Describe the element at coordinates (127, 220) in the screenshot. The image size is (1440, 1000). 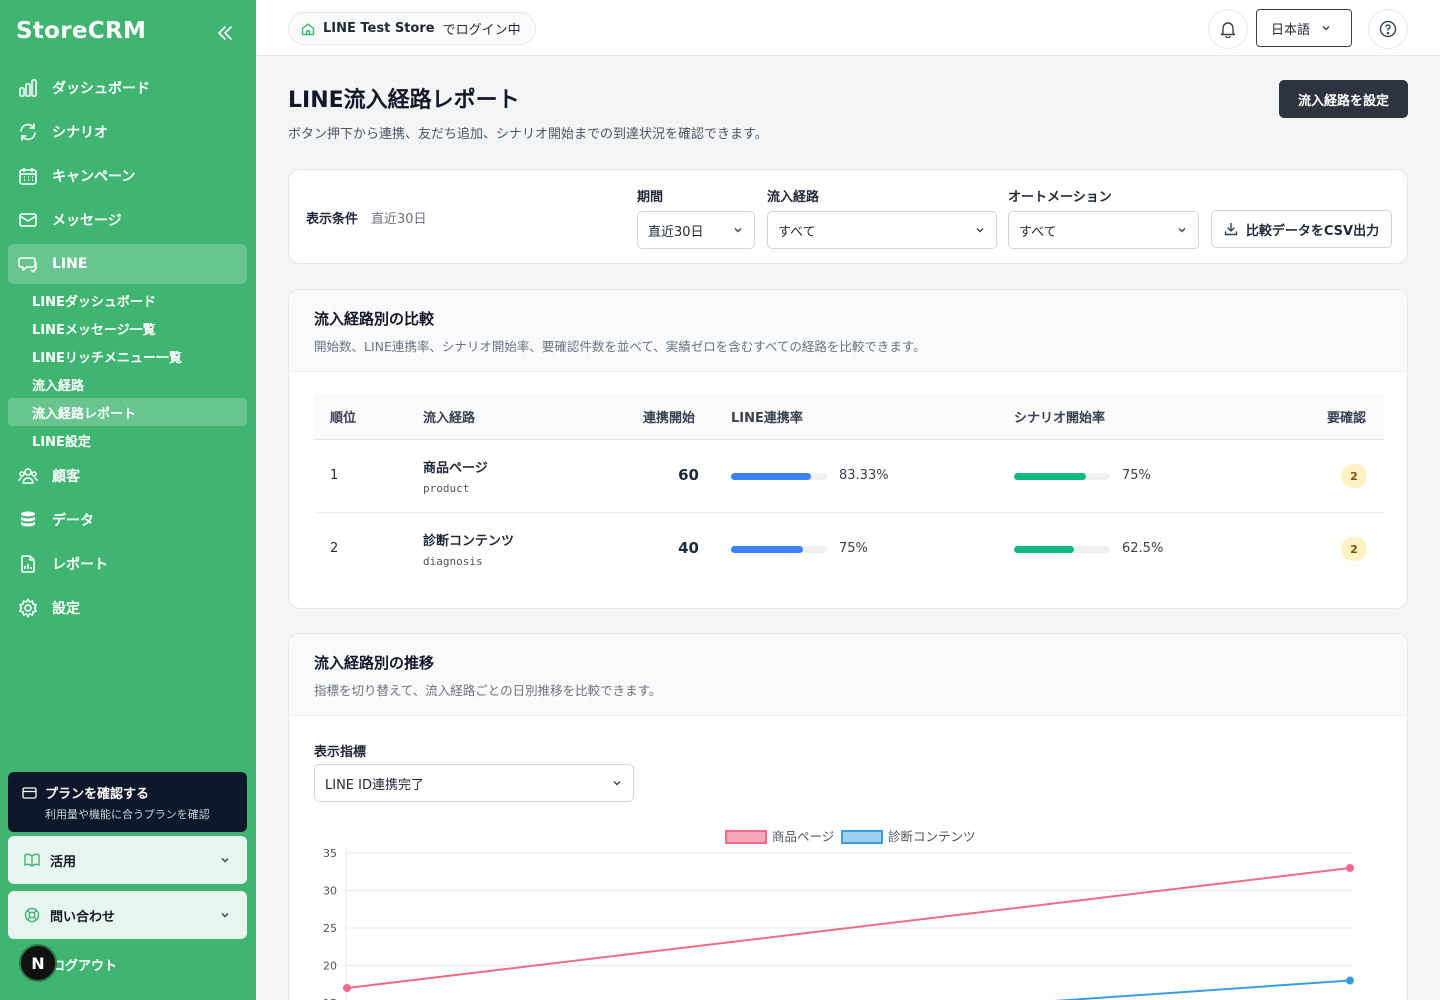
I see `sidebar-item-message: メッセージ` at that location.